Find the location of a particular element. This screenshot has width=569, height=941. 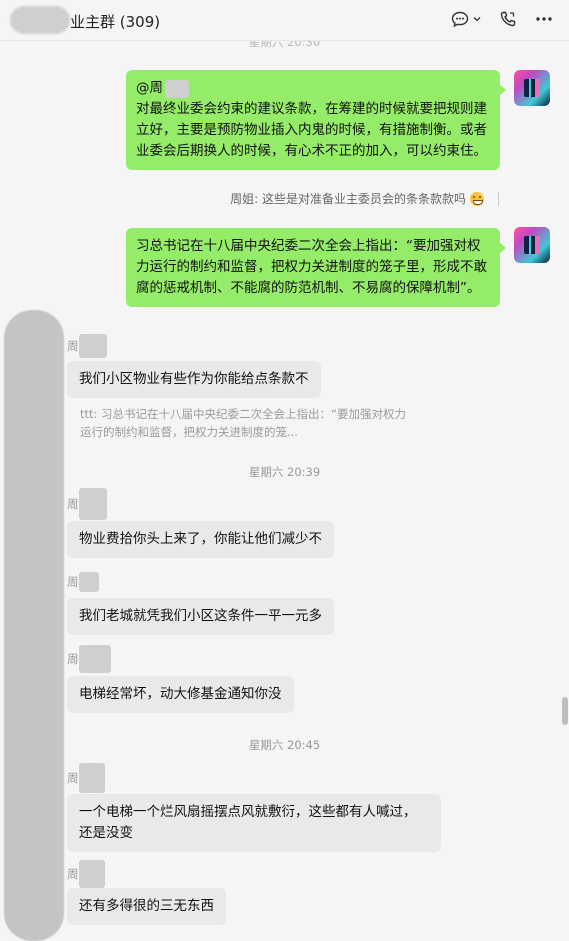

chat-menu-button is located at coordinates (466, 19).